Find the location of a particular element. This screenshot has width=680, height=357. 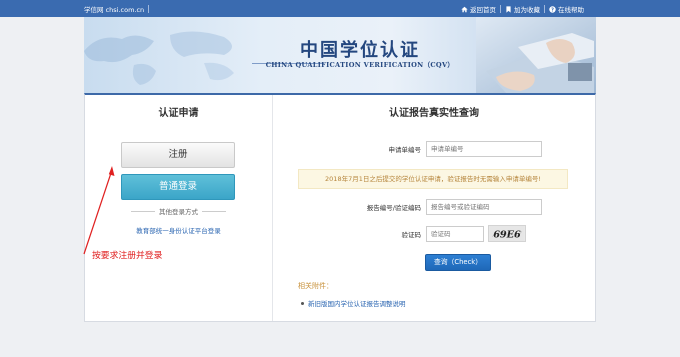

report-no-input is located at coordinates (484, 207).